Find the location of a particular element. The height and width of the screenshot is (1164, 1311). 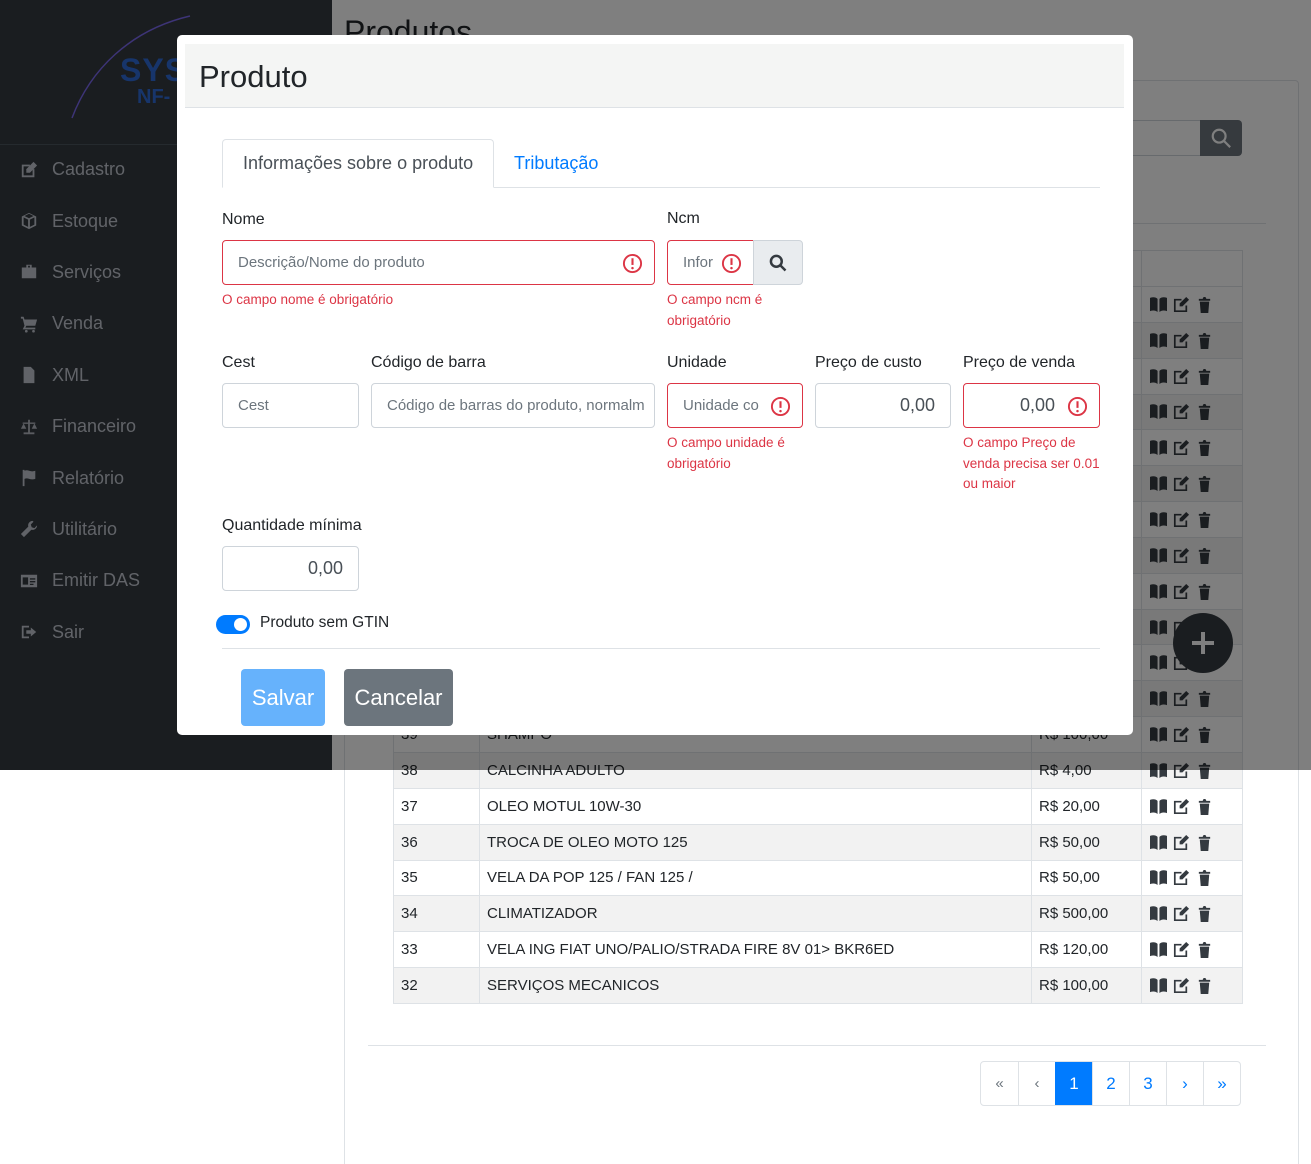

unidade-input: Unidade co is located at coordinates (735, 405).